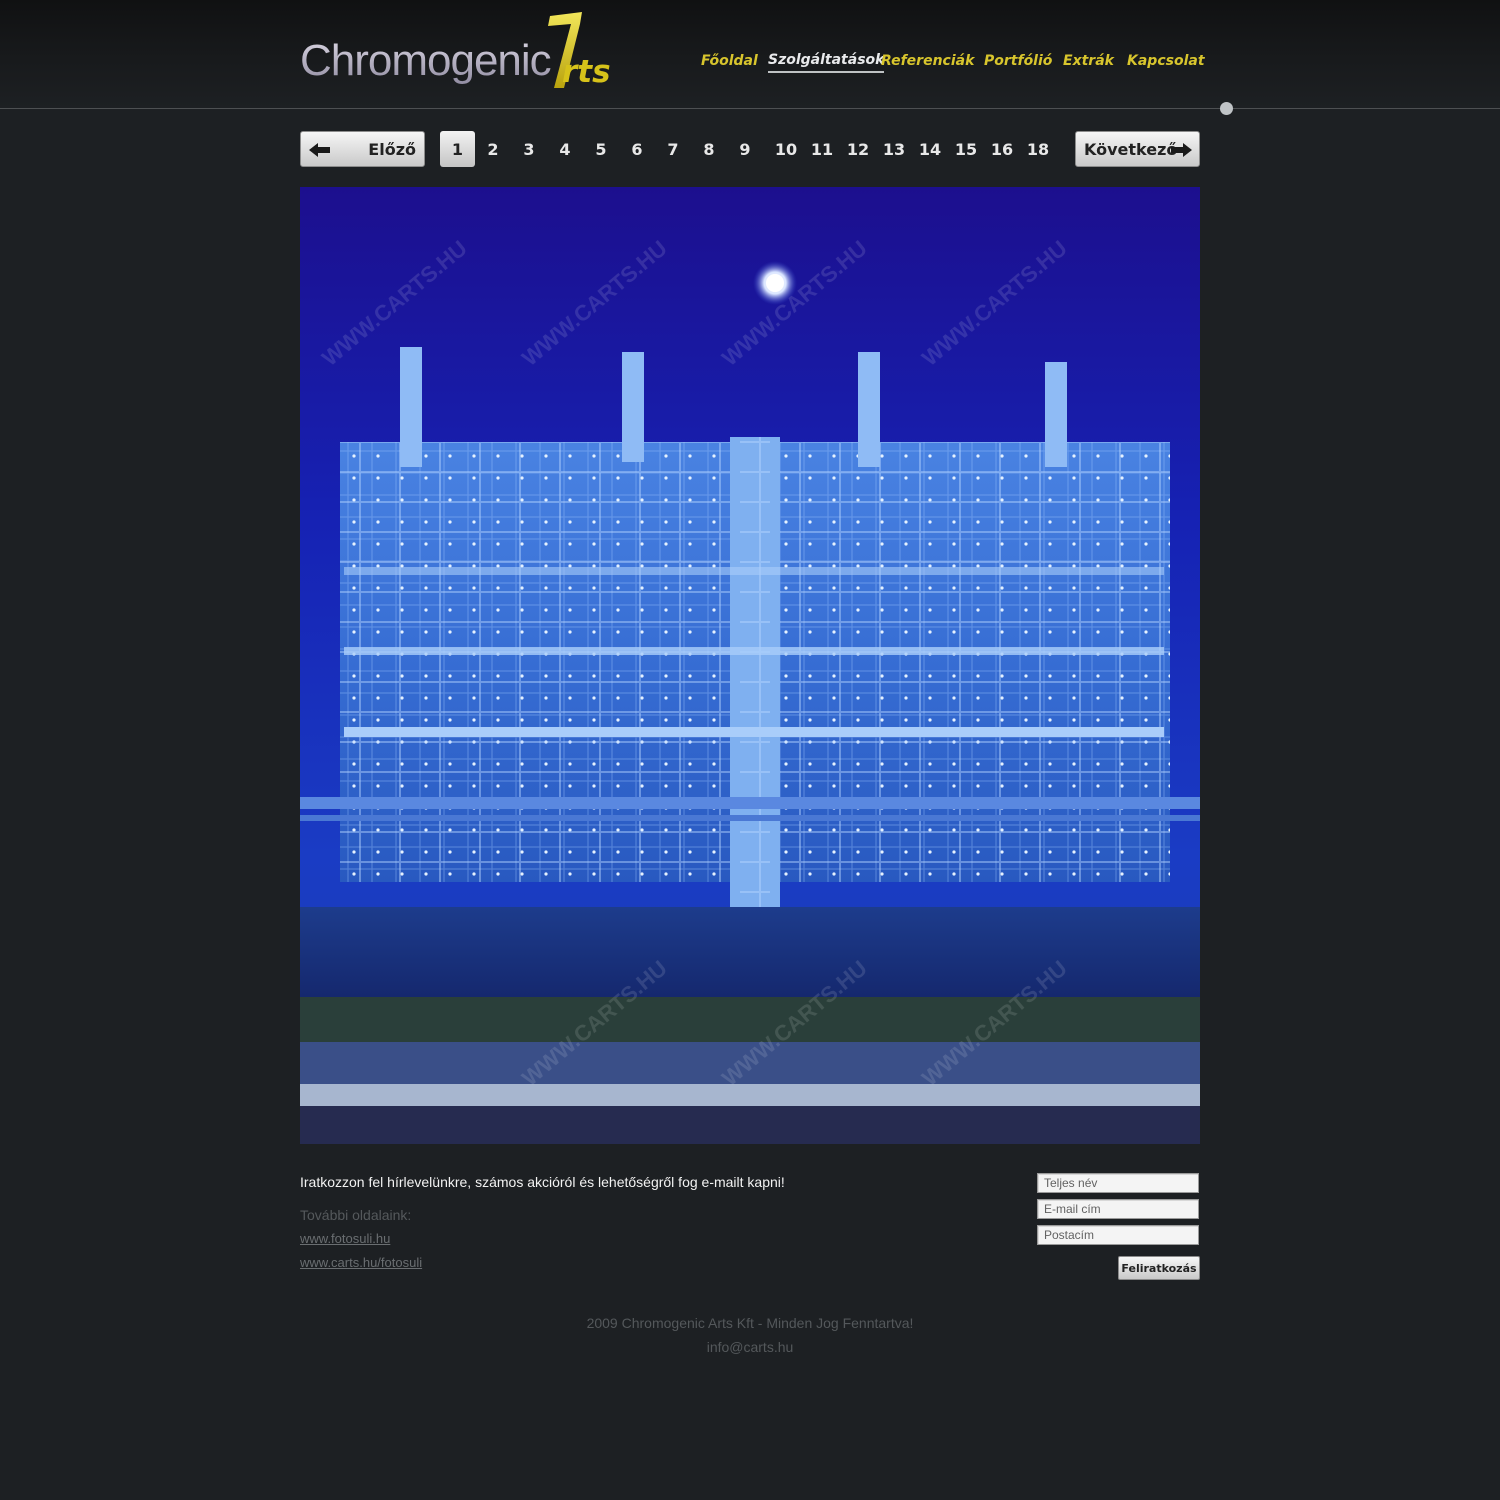 The height and width of the screenshot is (1500, 1500). Describe the element at coordinates (457, 149) in the screenshot. I see `page-1: 1` at that location.